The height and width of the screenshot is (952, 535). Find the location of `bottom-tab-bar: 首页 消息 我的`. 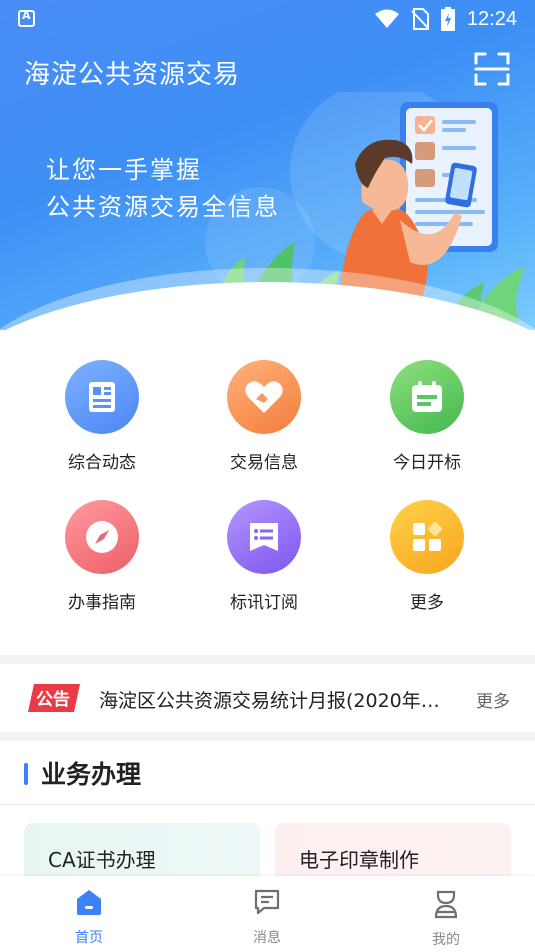

bottom-tab-bar: 首页 消息 我的 is located at coordinates (267, 914).